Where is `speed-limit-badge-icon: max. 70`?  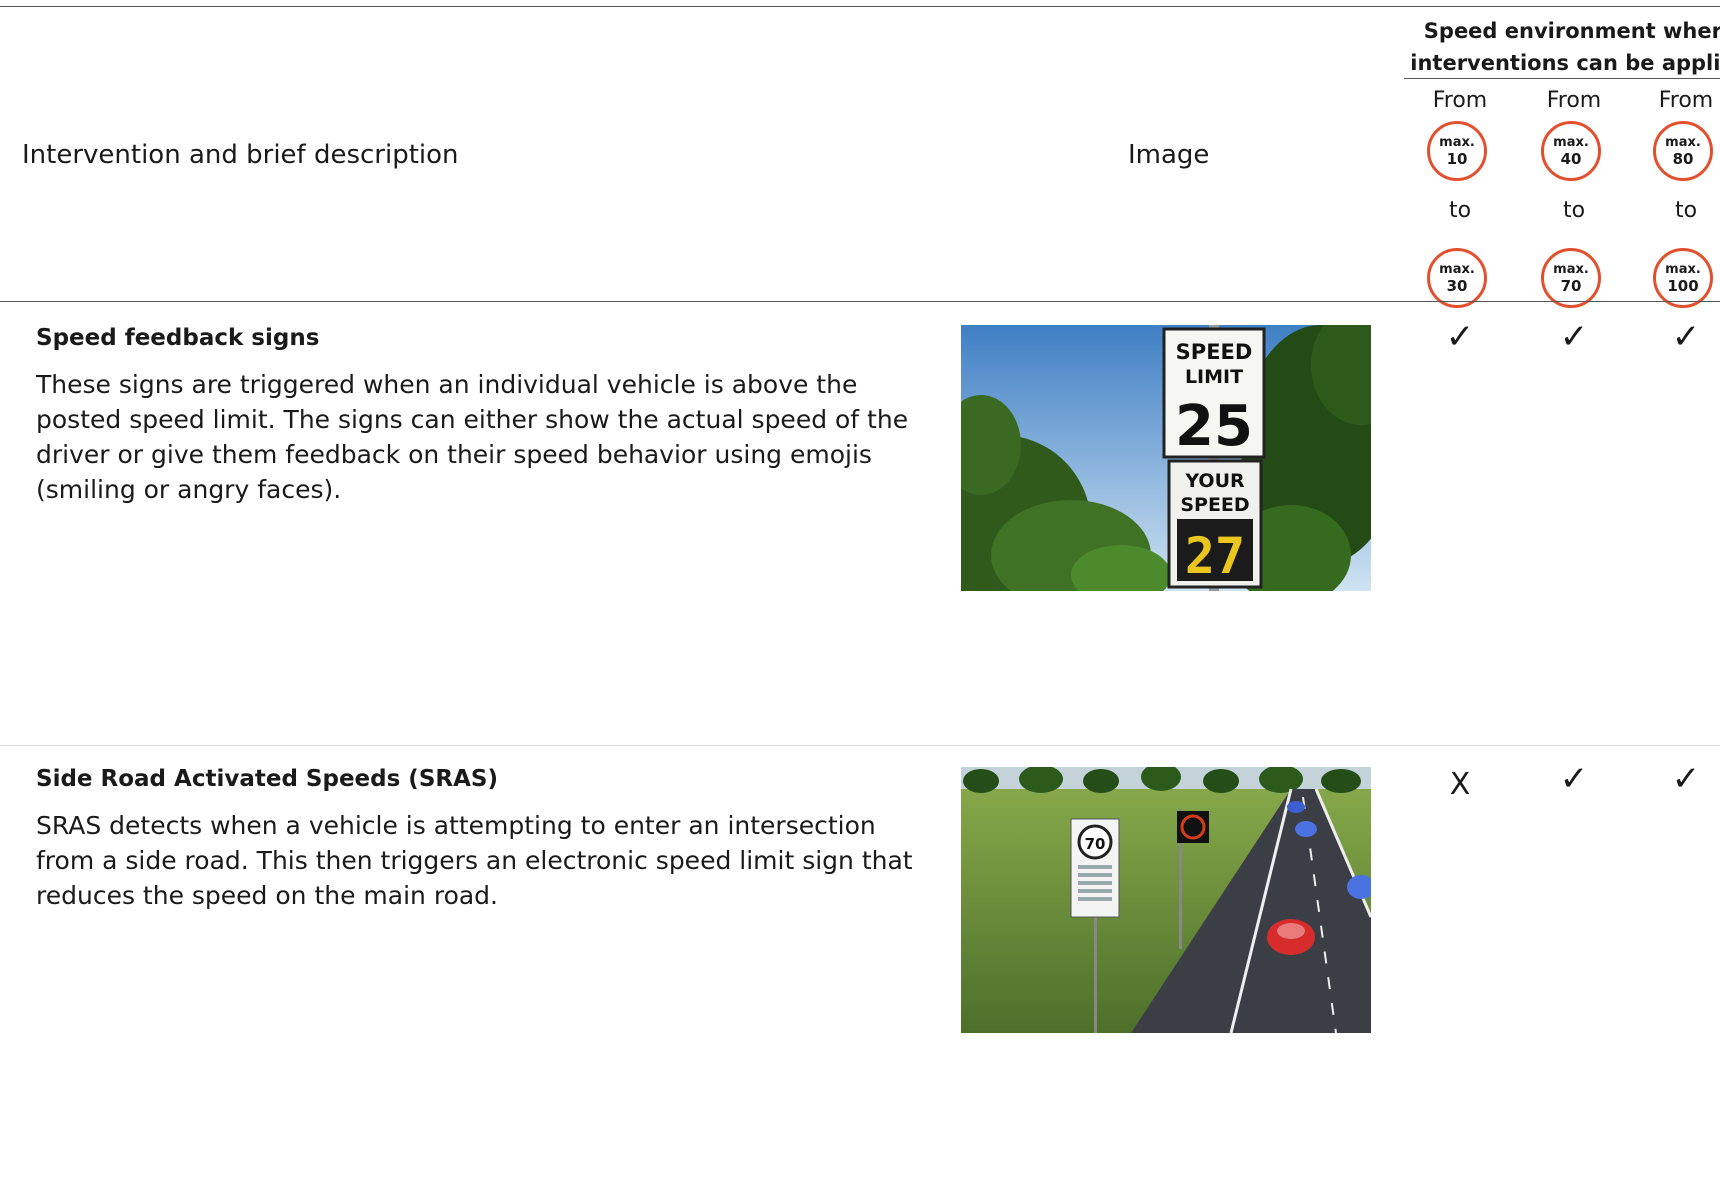 speed-limit-badge-icon: max. 70 is located at coordinates (1571, 278).